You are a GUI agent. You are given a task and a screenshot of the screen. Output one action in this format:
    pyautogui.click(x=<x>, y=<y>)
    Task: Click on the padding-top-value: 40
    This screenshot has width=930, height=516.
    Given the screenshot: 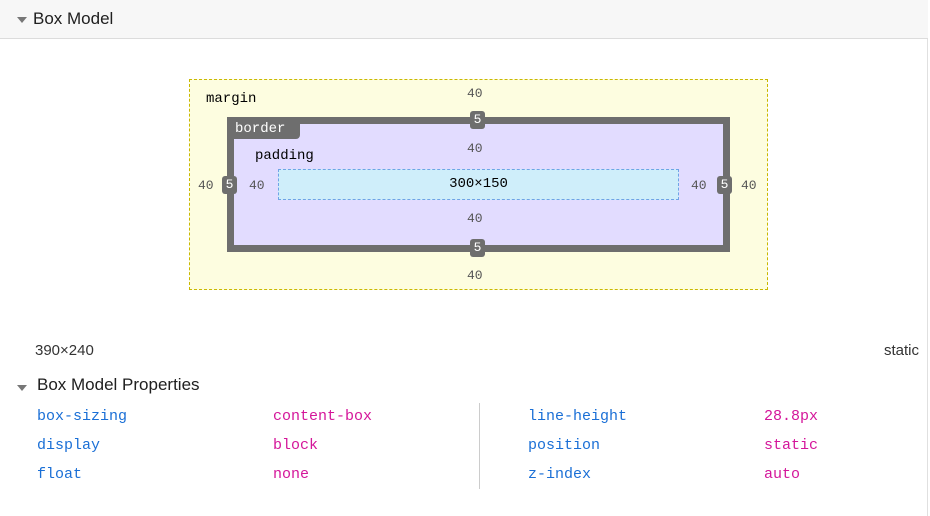 What is the action you would take?
    pyautogui.click(x=475, y=148)
    